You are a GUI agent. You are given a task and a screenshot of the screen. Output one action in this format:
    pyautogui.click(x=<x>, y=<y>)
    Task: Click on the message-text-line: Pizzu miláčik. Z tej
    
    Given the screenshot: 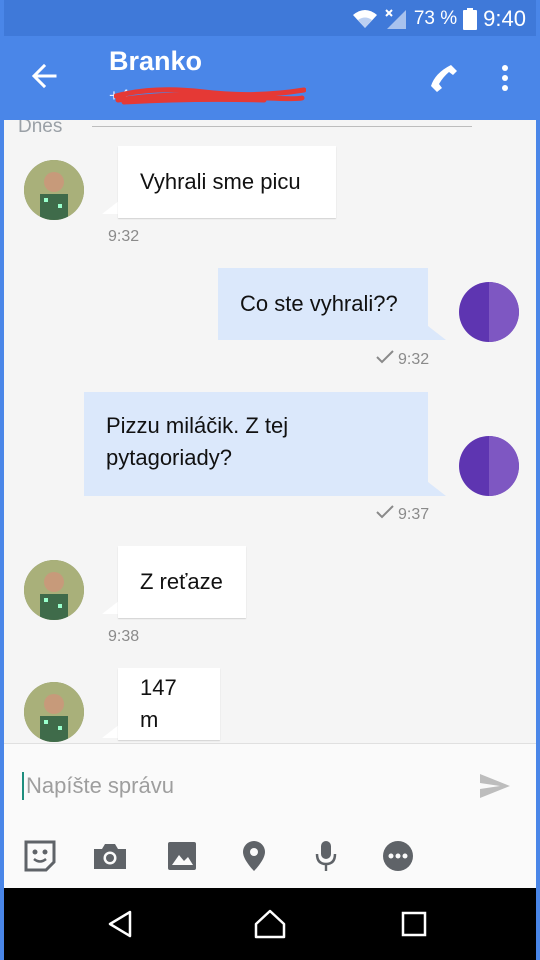 What is the action you would take?
    pyautogui.click(x=197, y=425)
    